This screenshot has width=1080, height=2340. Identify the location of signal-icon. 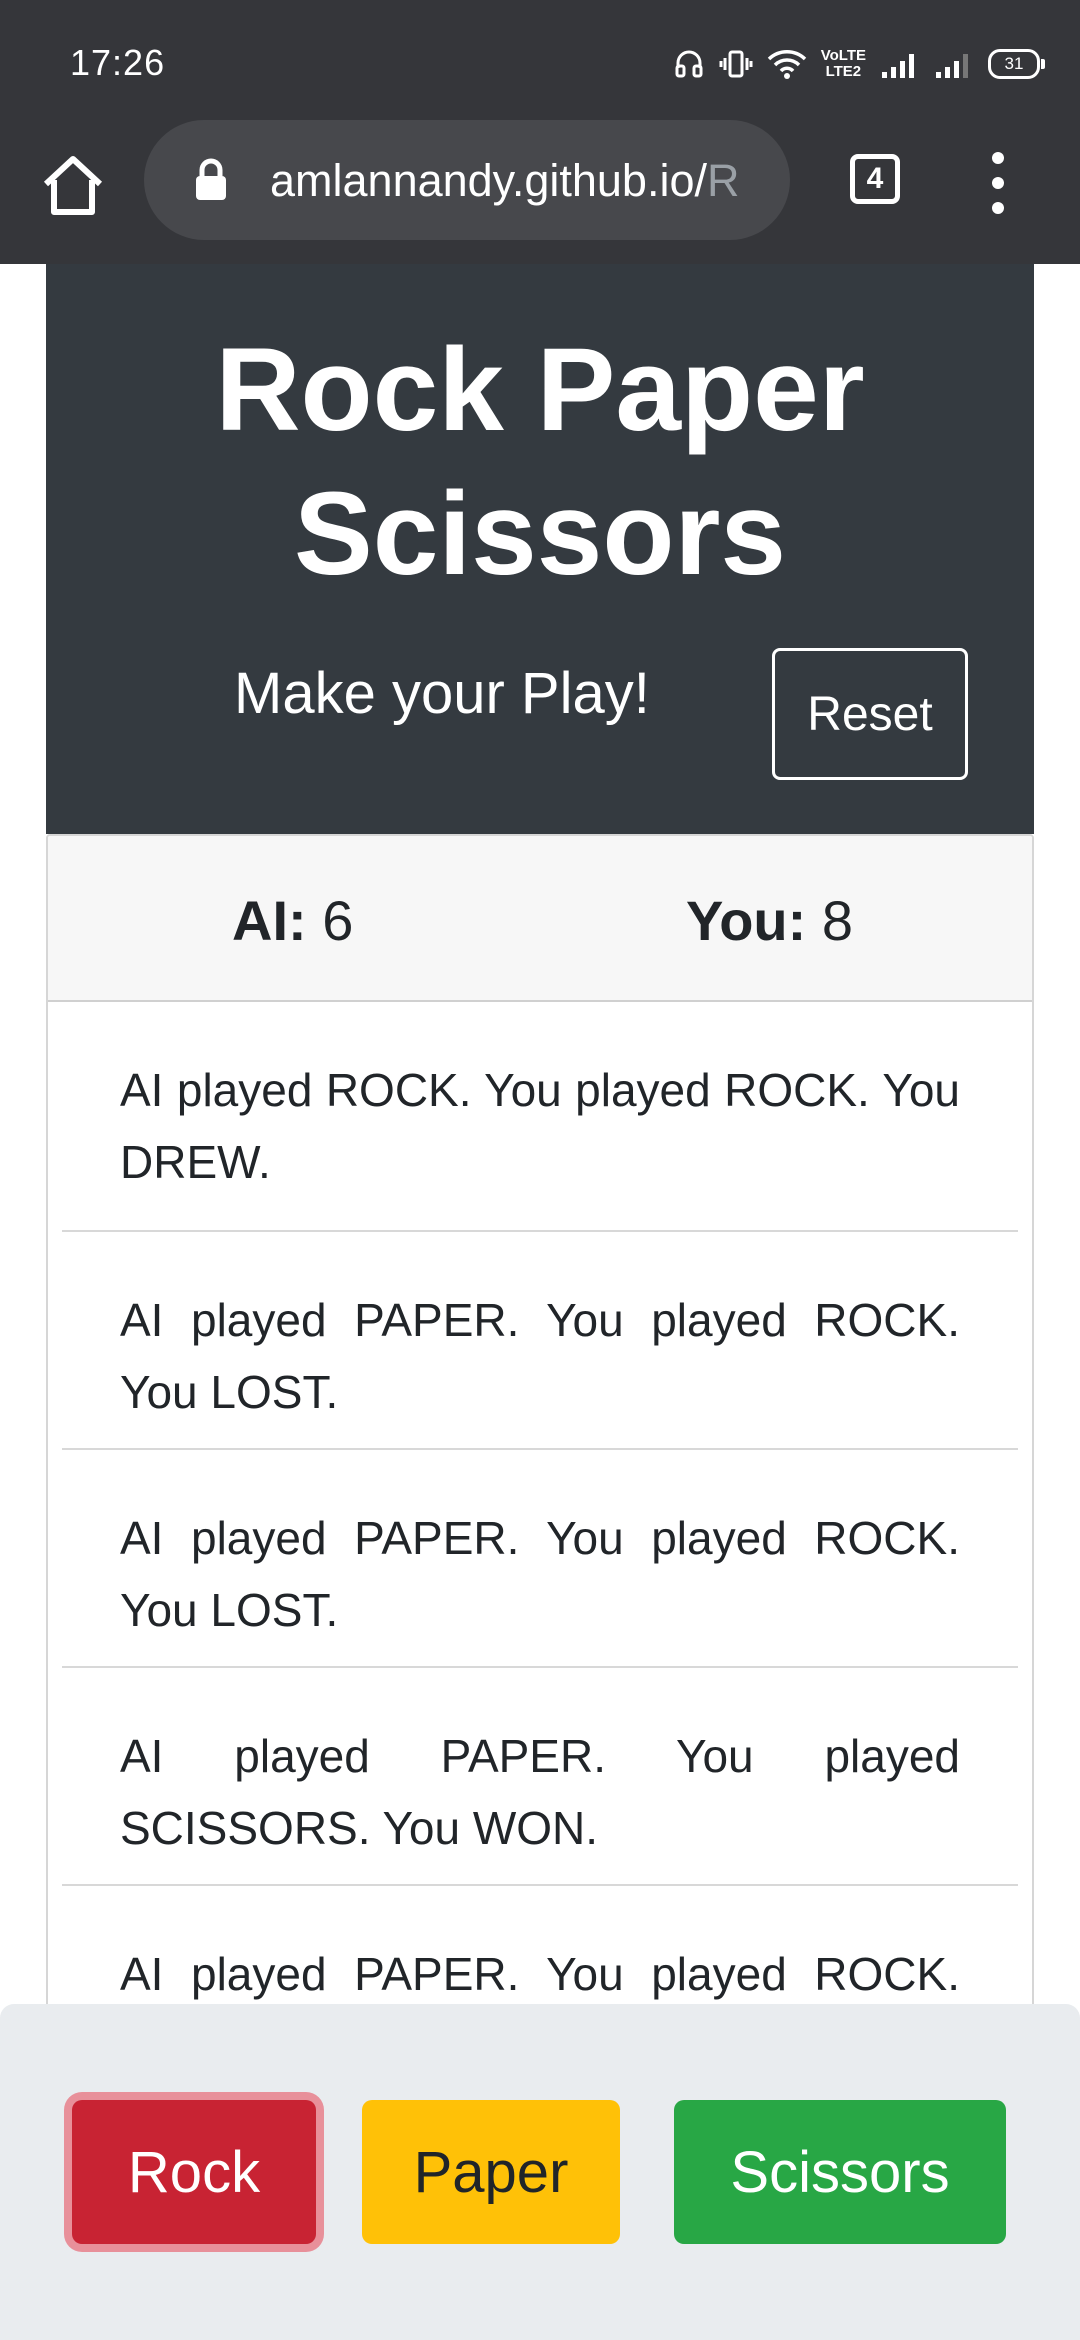
(898, 66).